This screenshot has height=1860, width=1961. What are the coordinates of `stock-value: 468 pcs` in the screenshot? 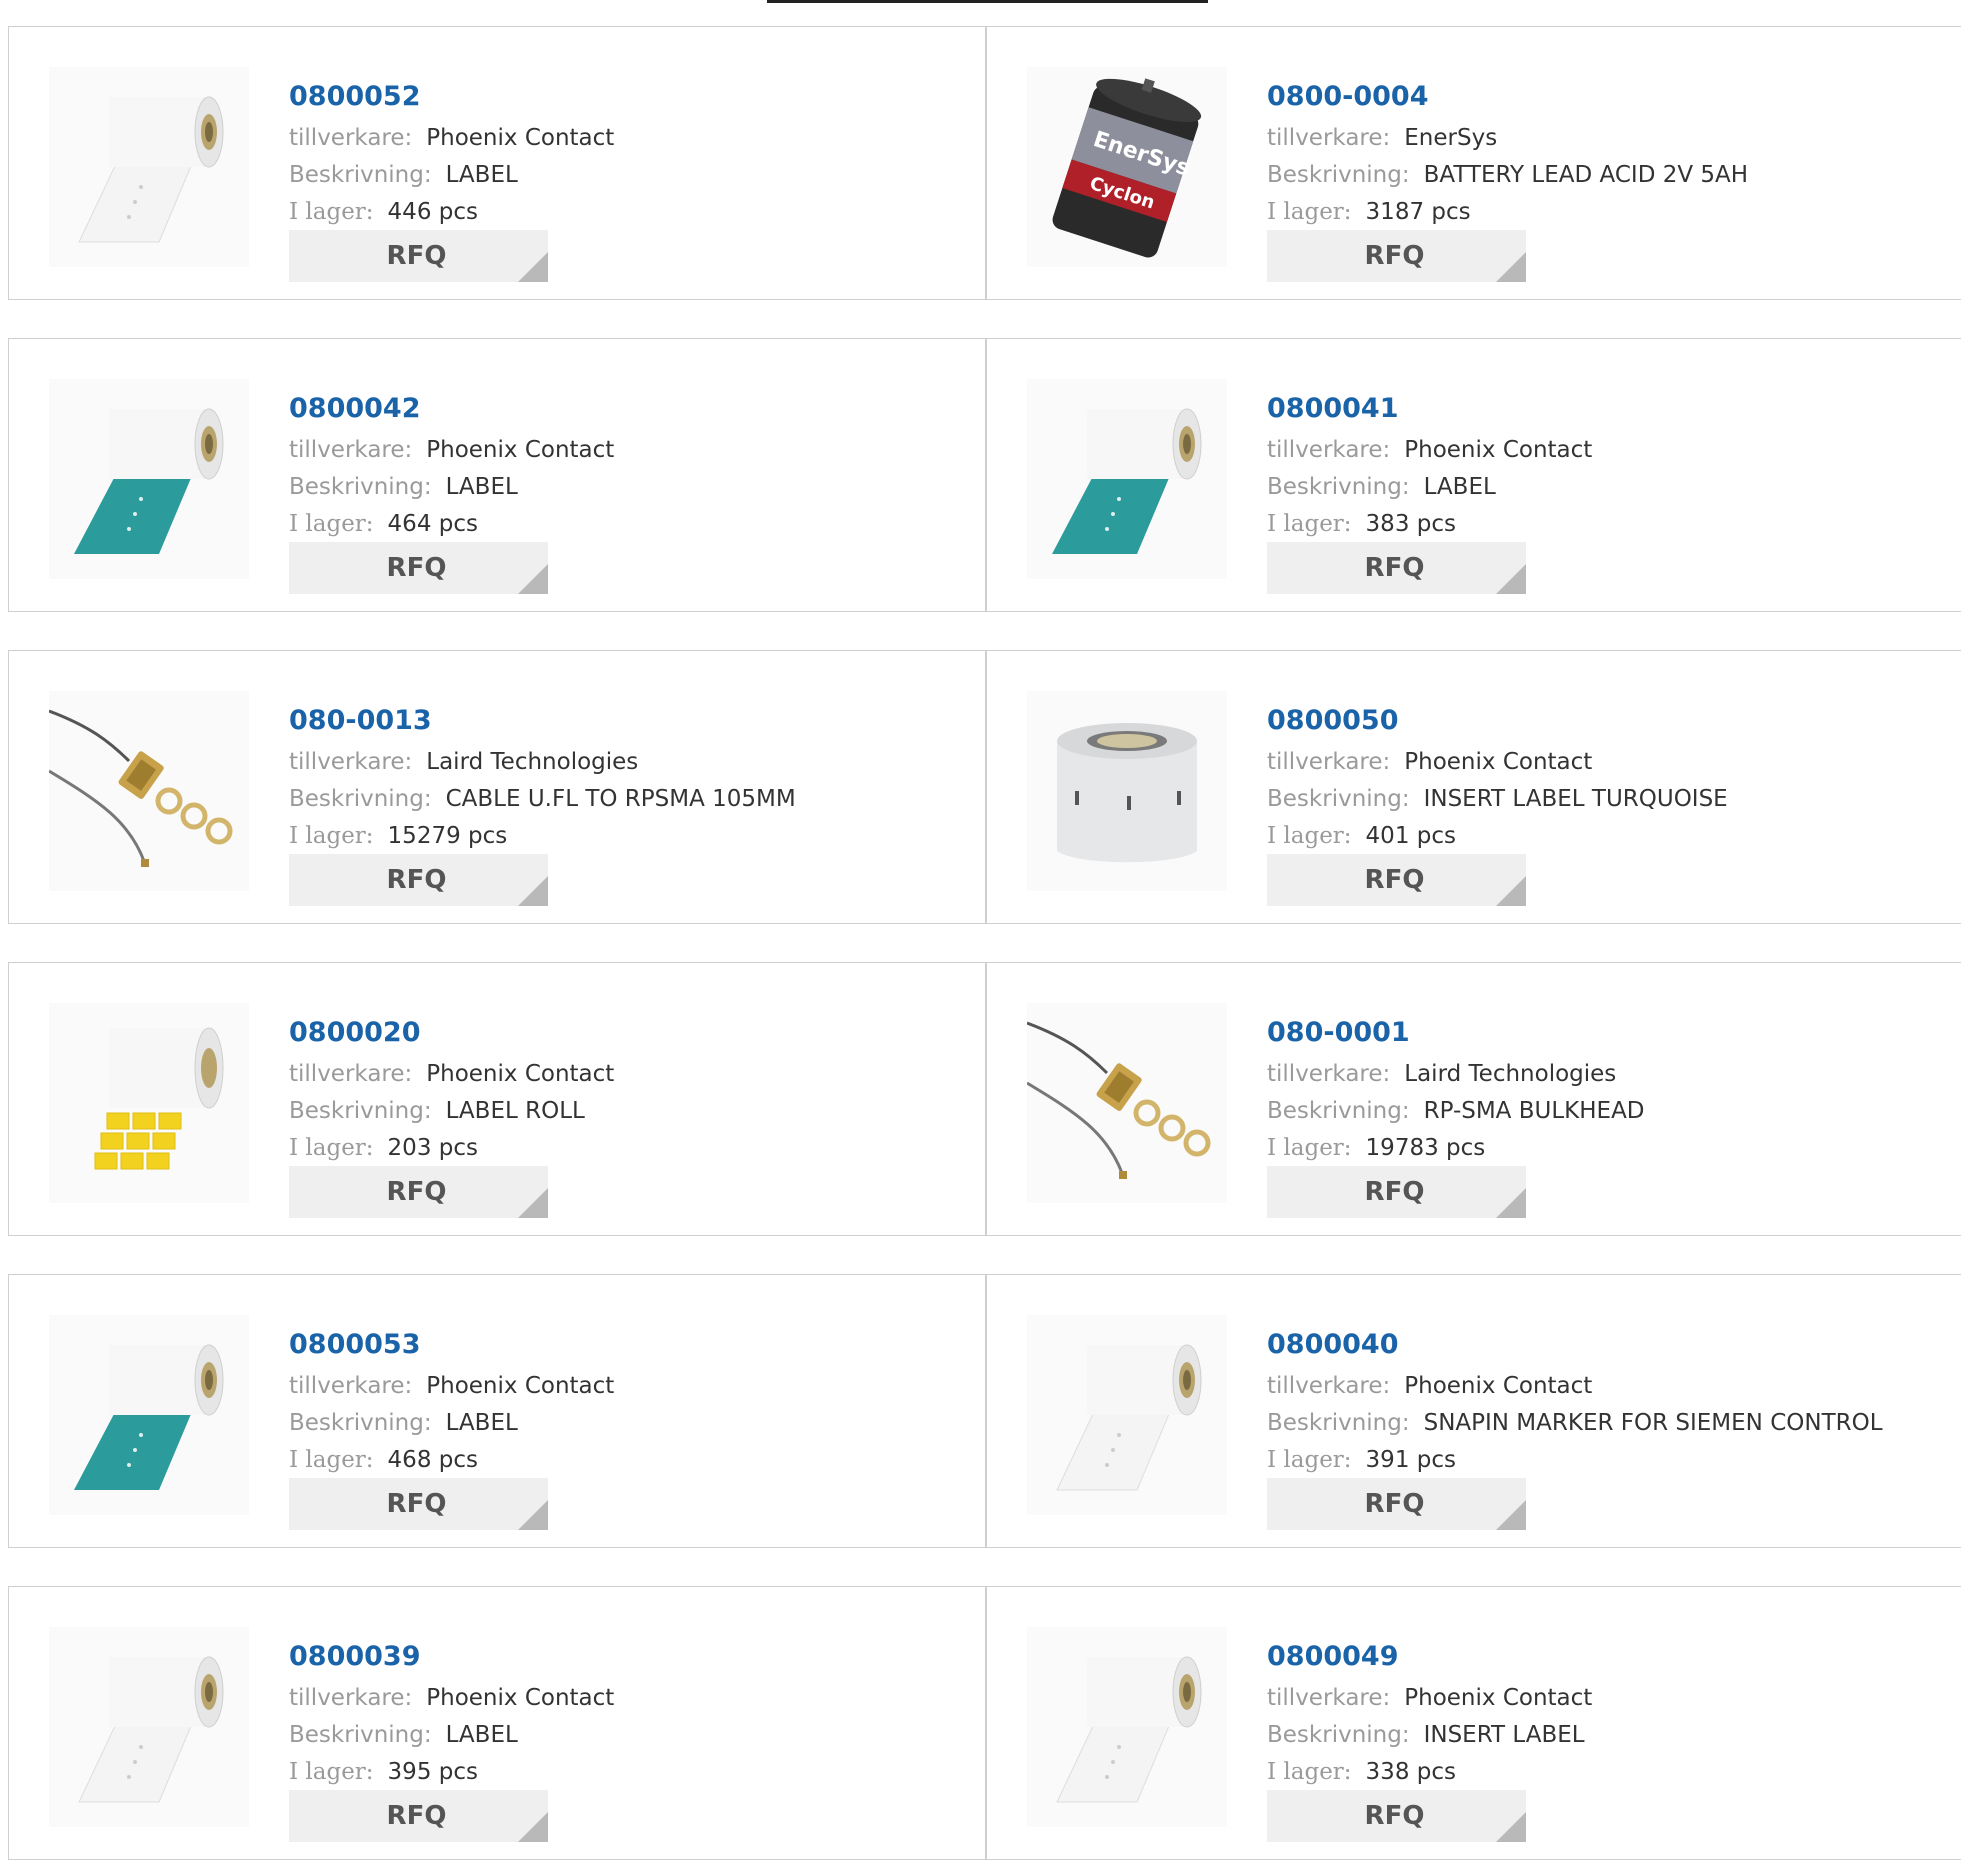 It's located at (432, 1460).